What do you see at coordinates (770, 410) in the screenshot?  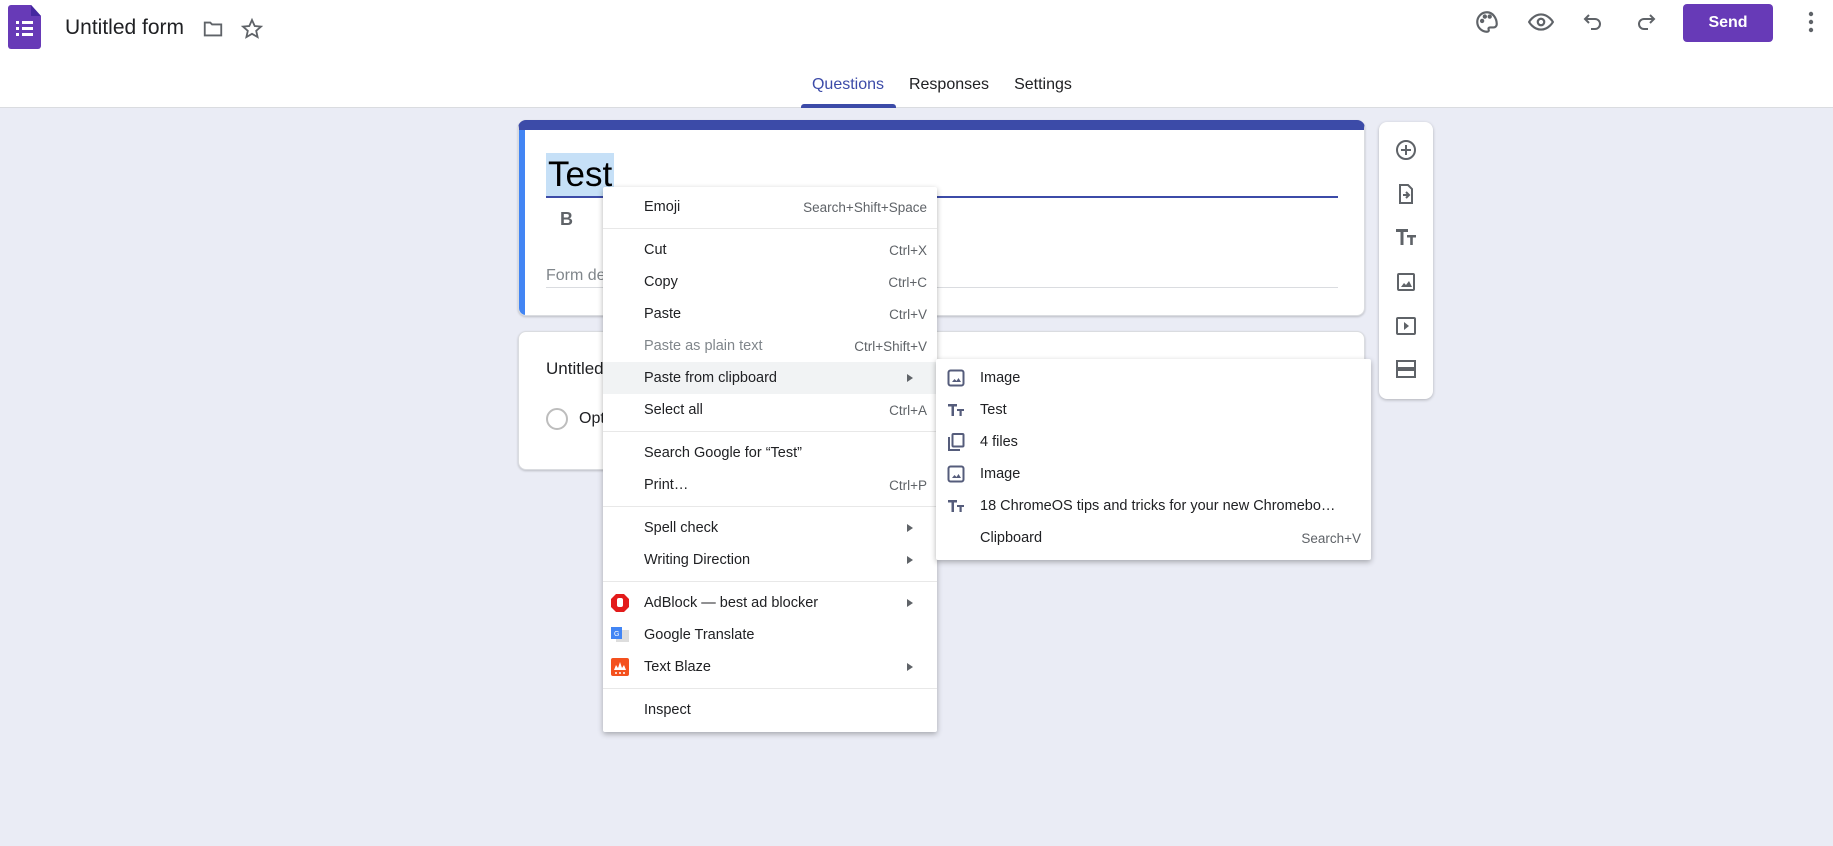 I see `menu-item-select-all: Select all Ctrl+A` at bounding box center [770, 410].